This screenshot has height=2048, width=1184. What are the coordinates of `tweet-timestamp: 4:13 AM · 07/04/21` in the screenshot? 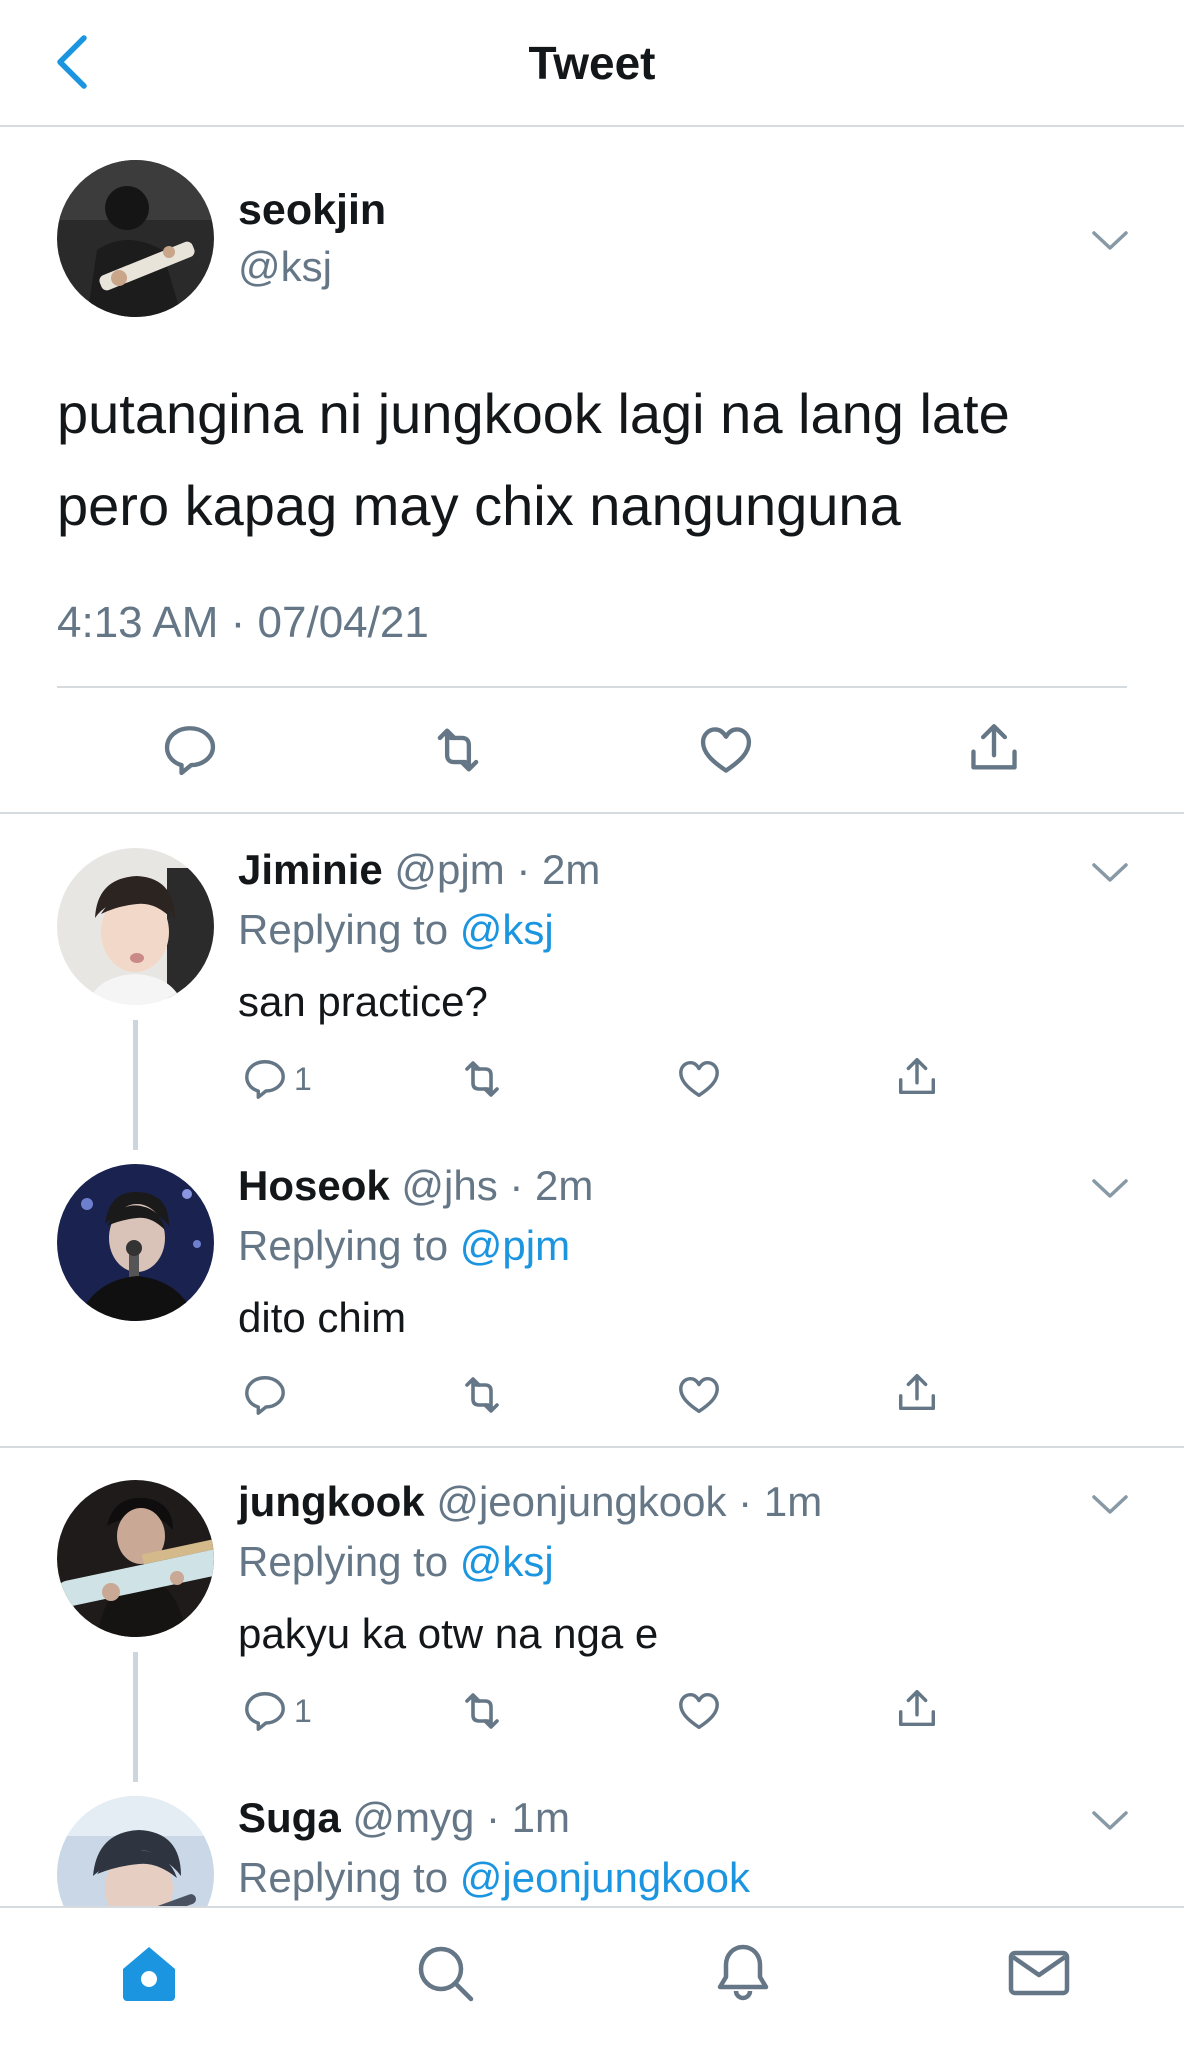 It's located at (243, 622).